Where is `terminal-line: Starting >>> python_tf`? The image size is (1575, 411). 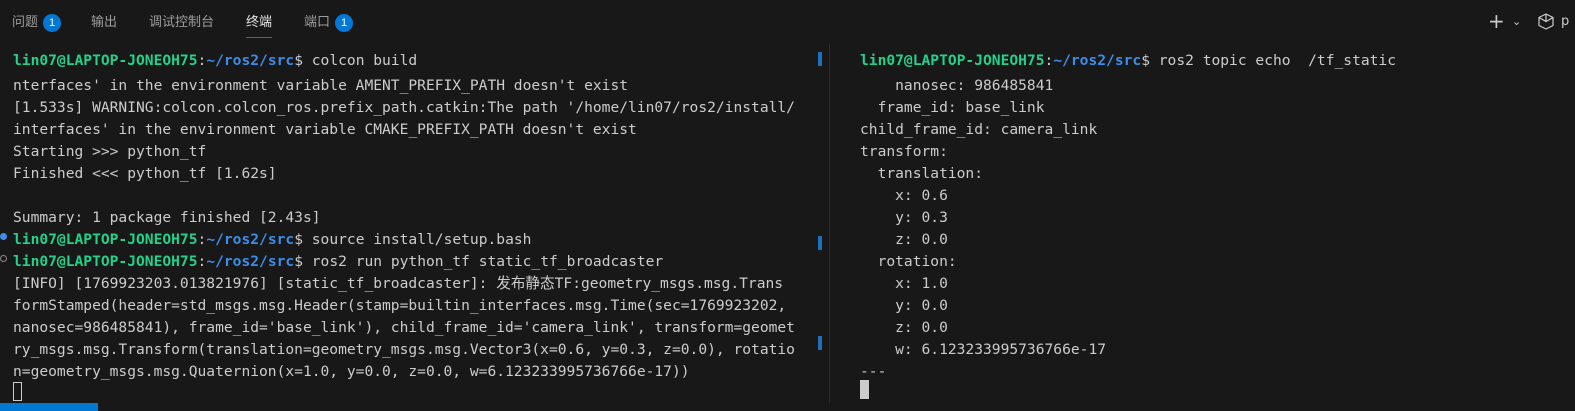
terminal-line: Starting >>> python_tf is located at coordinates (110, 151).